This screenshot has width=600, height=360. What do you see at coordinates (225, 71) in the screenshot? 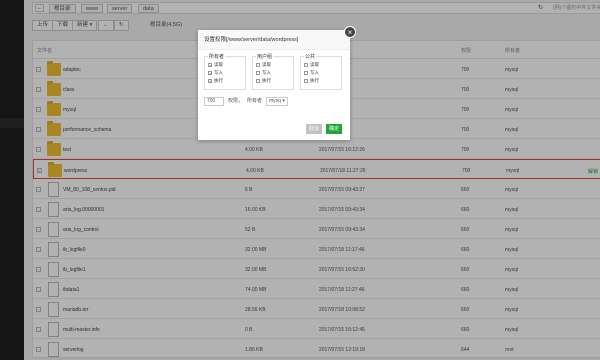
I see `permission-group: 所有者 ✓ 读取 ✓ 写入 ✓ 执行` at bounding box center [225, 71].